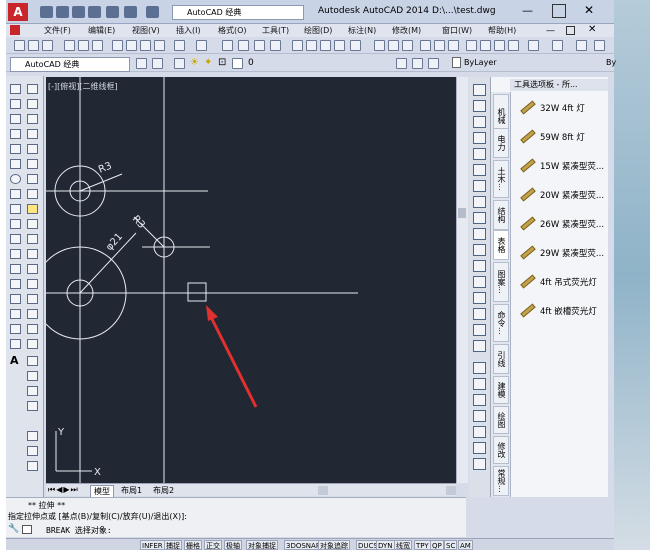  Describe the element at coordinates (15, 344) in the screenshot. I see `table-icon` at that location.